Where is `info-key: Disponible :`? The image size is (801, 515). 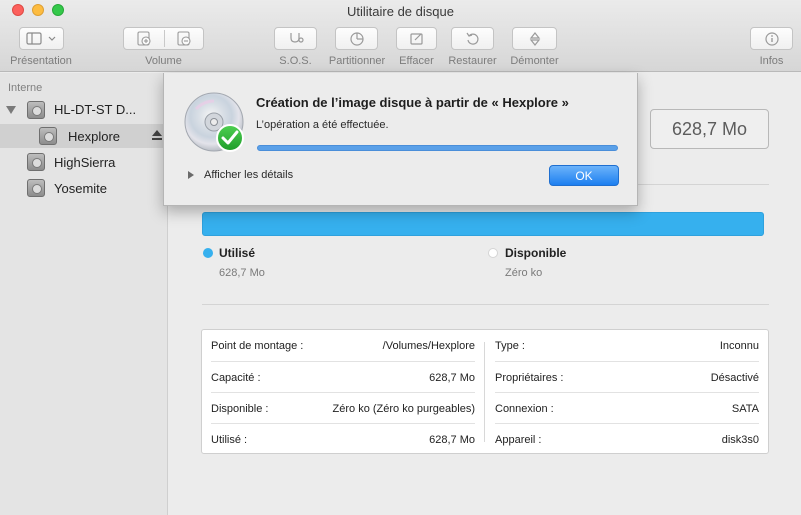 info-key: Disponible : is located at coordinates (240, 408).